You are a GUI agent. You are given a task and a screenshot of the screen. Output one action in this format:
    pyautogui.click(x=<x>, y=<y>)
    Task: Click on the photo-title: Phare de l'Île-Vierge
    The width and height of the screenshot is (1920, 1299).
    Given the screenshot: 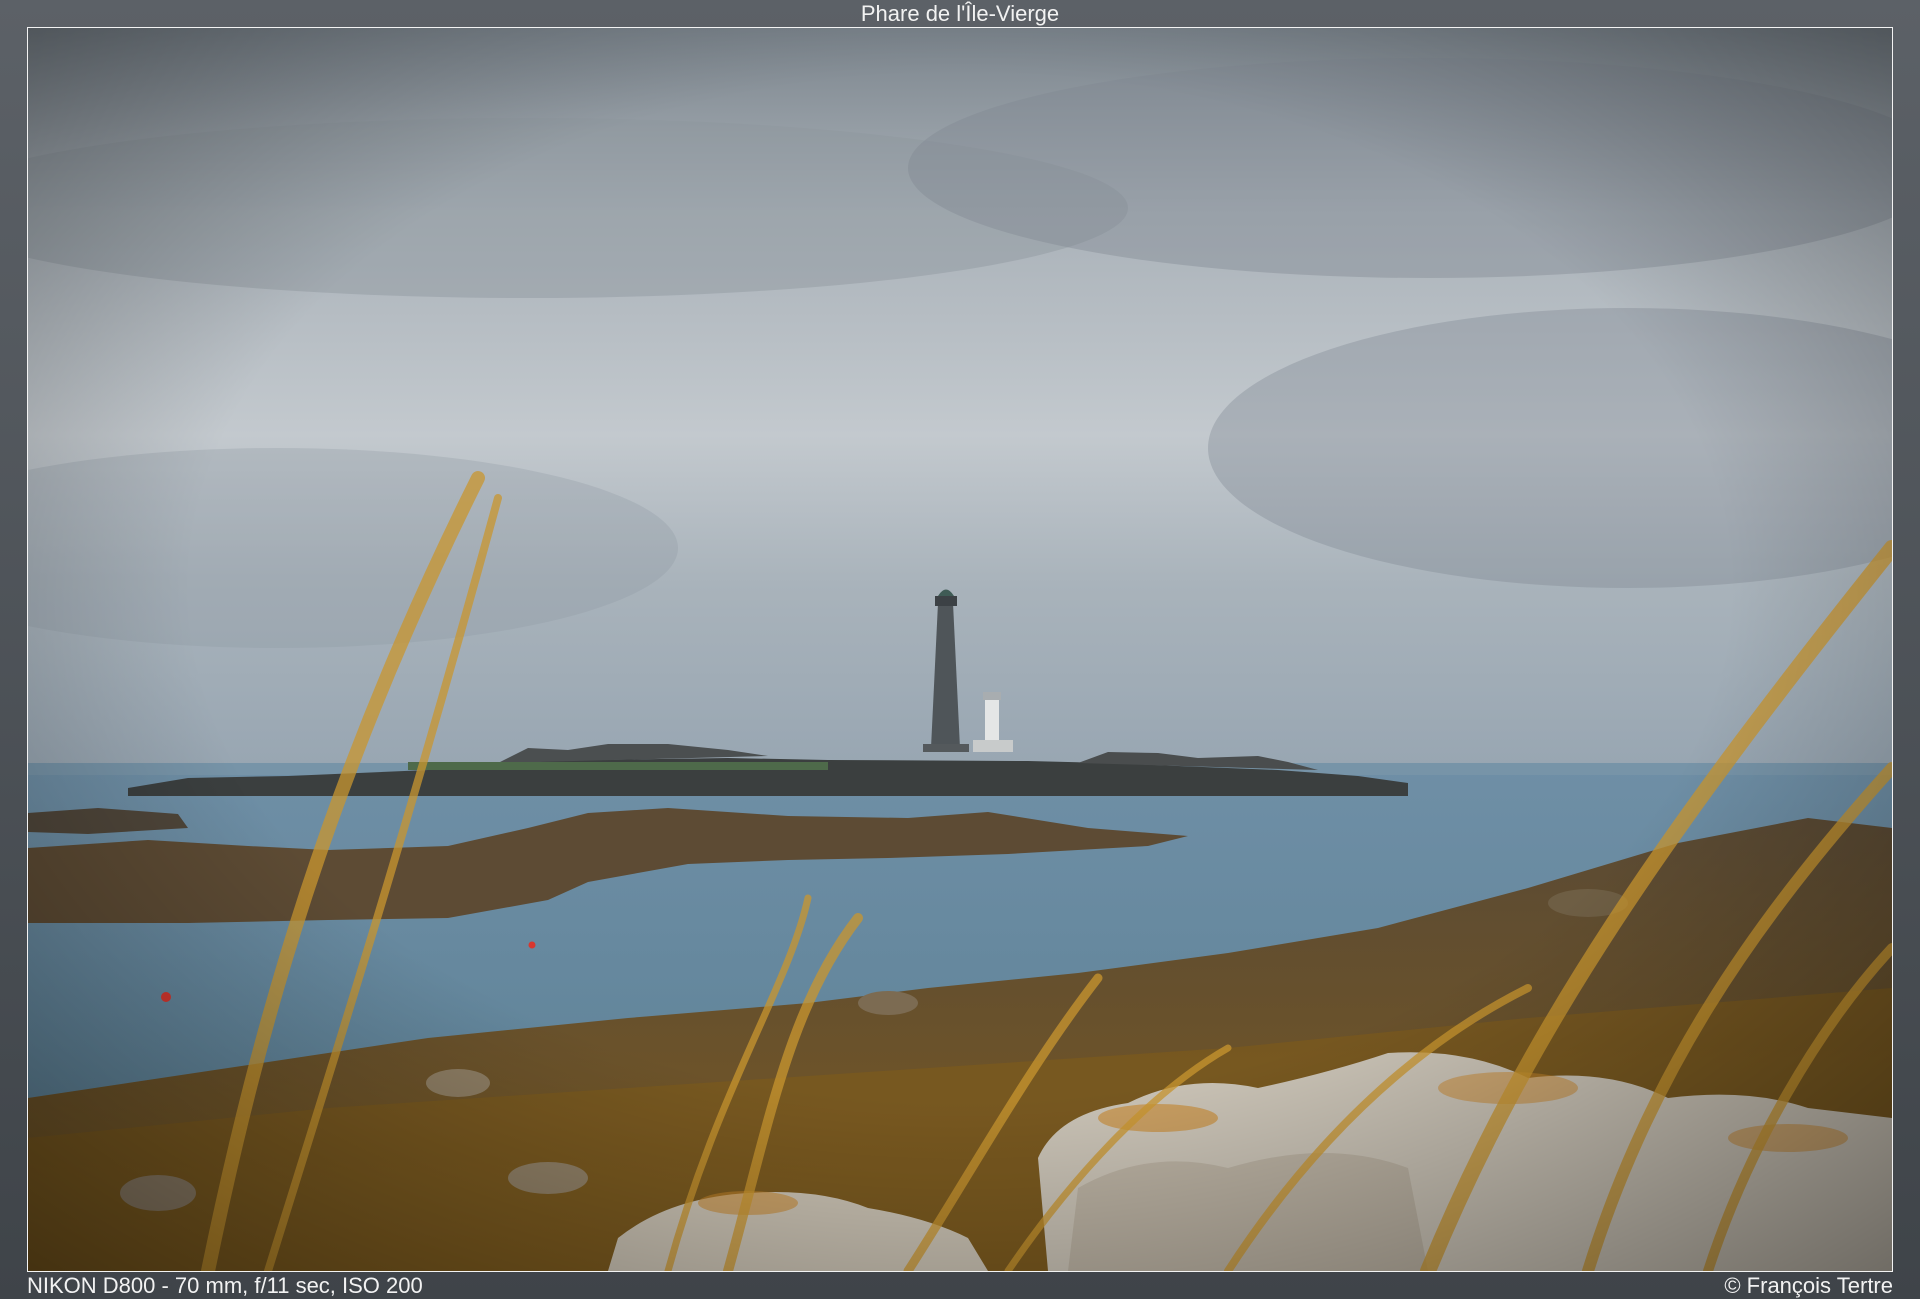 What is the action you would take?
    pyautogui.click(x=960, y=13)
    